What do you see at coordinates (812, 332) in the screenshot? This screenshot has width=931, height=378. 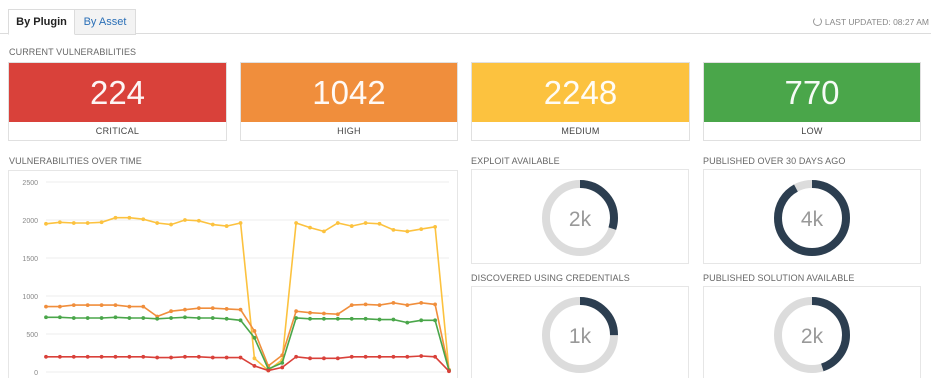 I see `published-solution-available-panel: 2k` at bounding box center [812, 332].